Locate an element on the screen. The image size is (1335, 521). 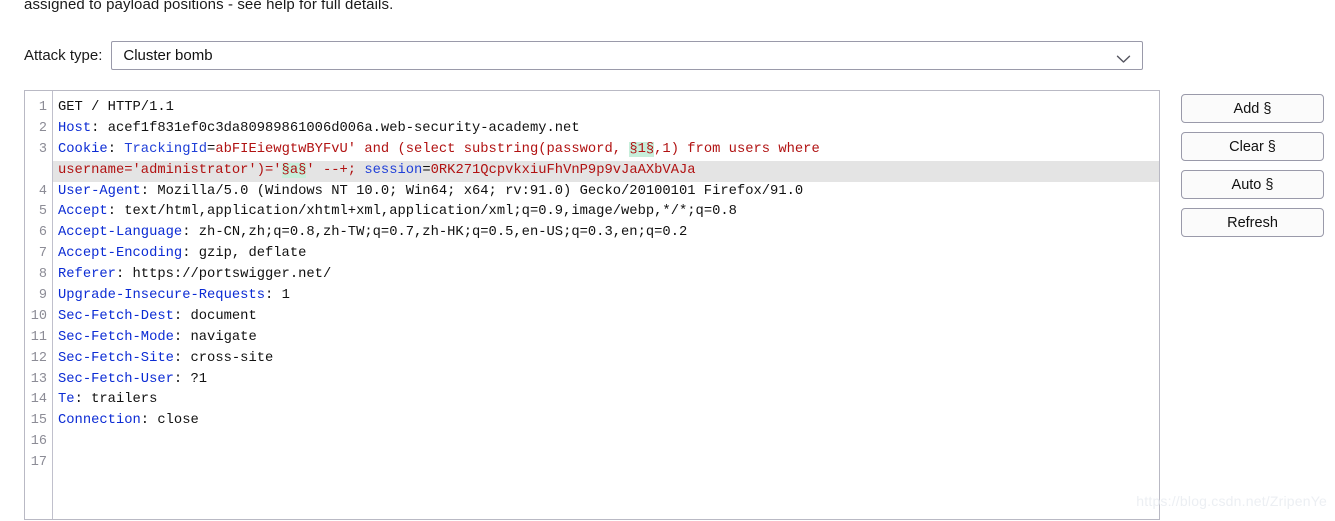
code-token: ' --+; is located at coordinates (335, 170).